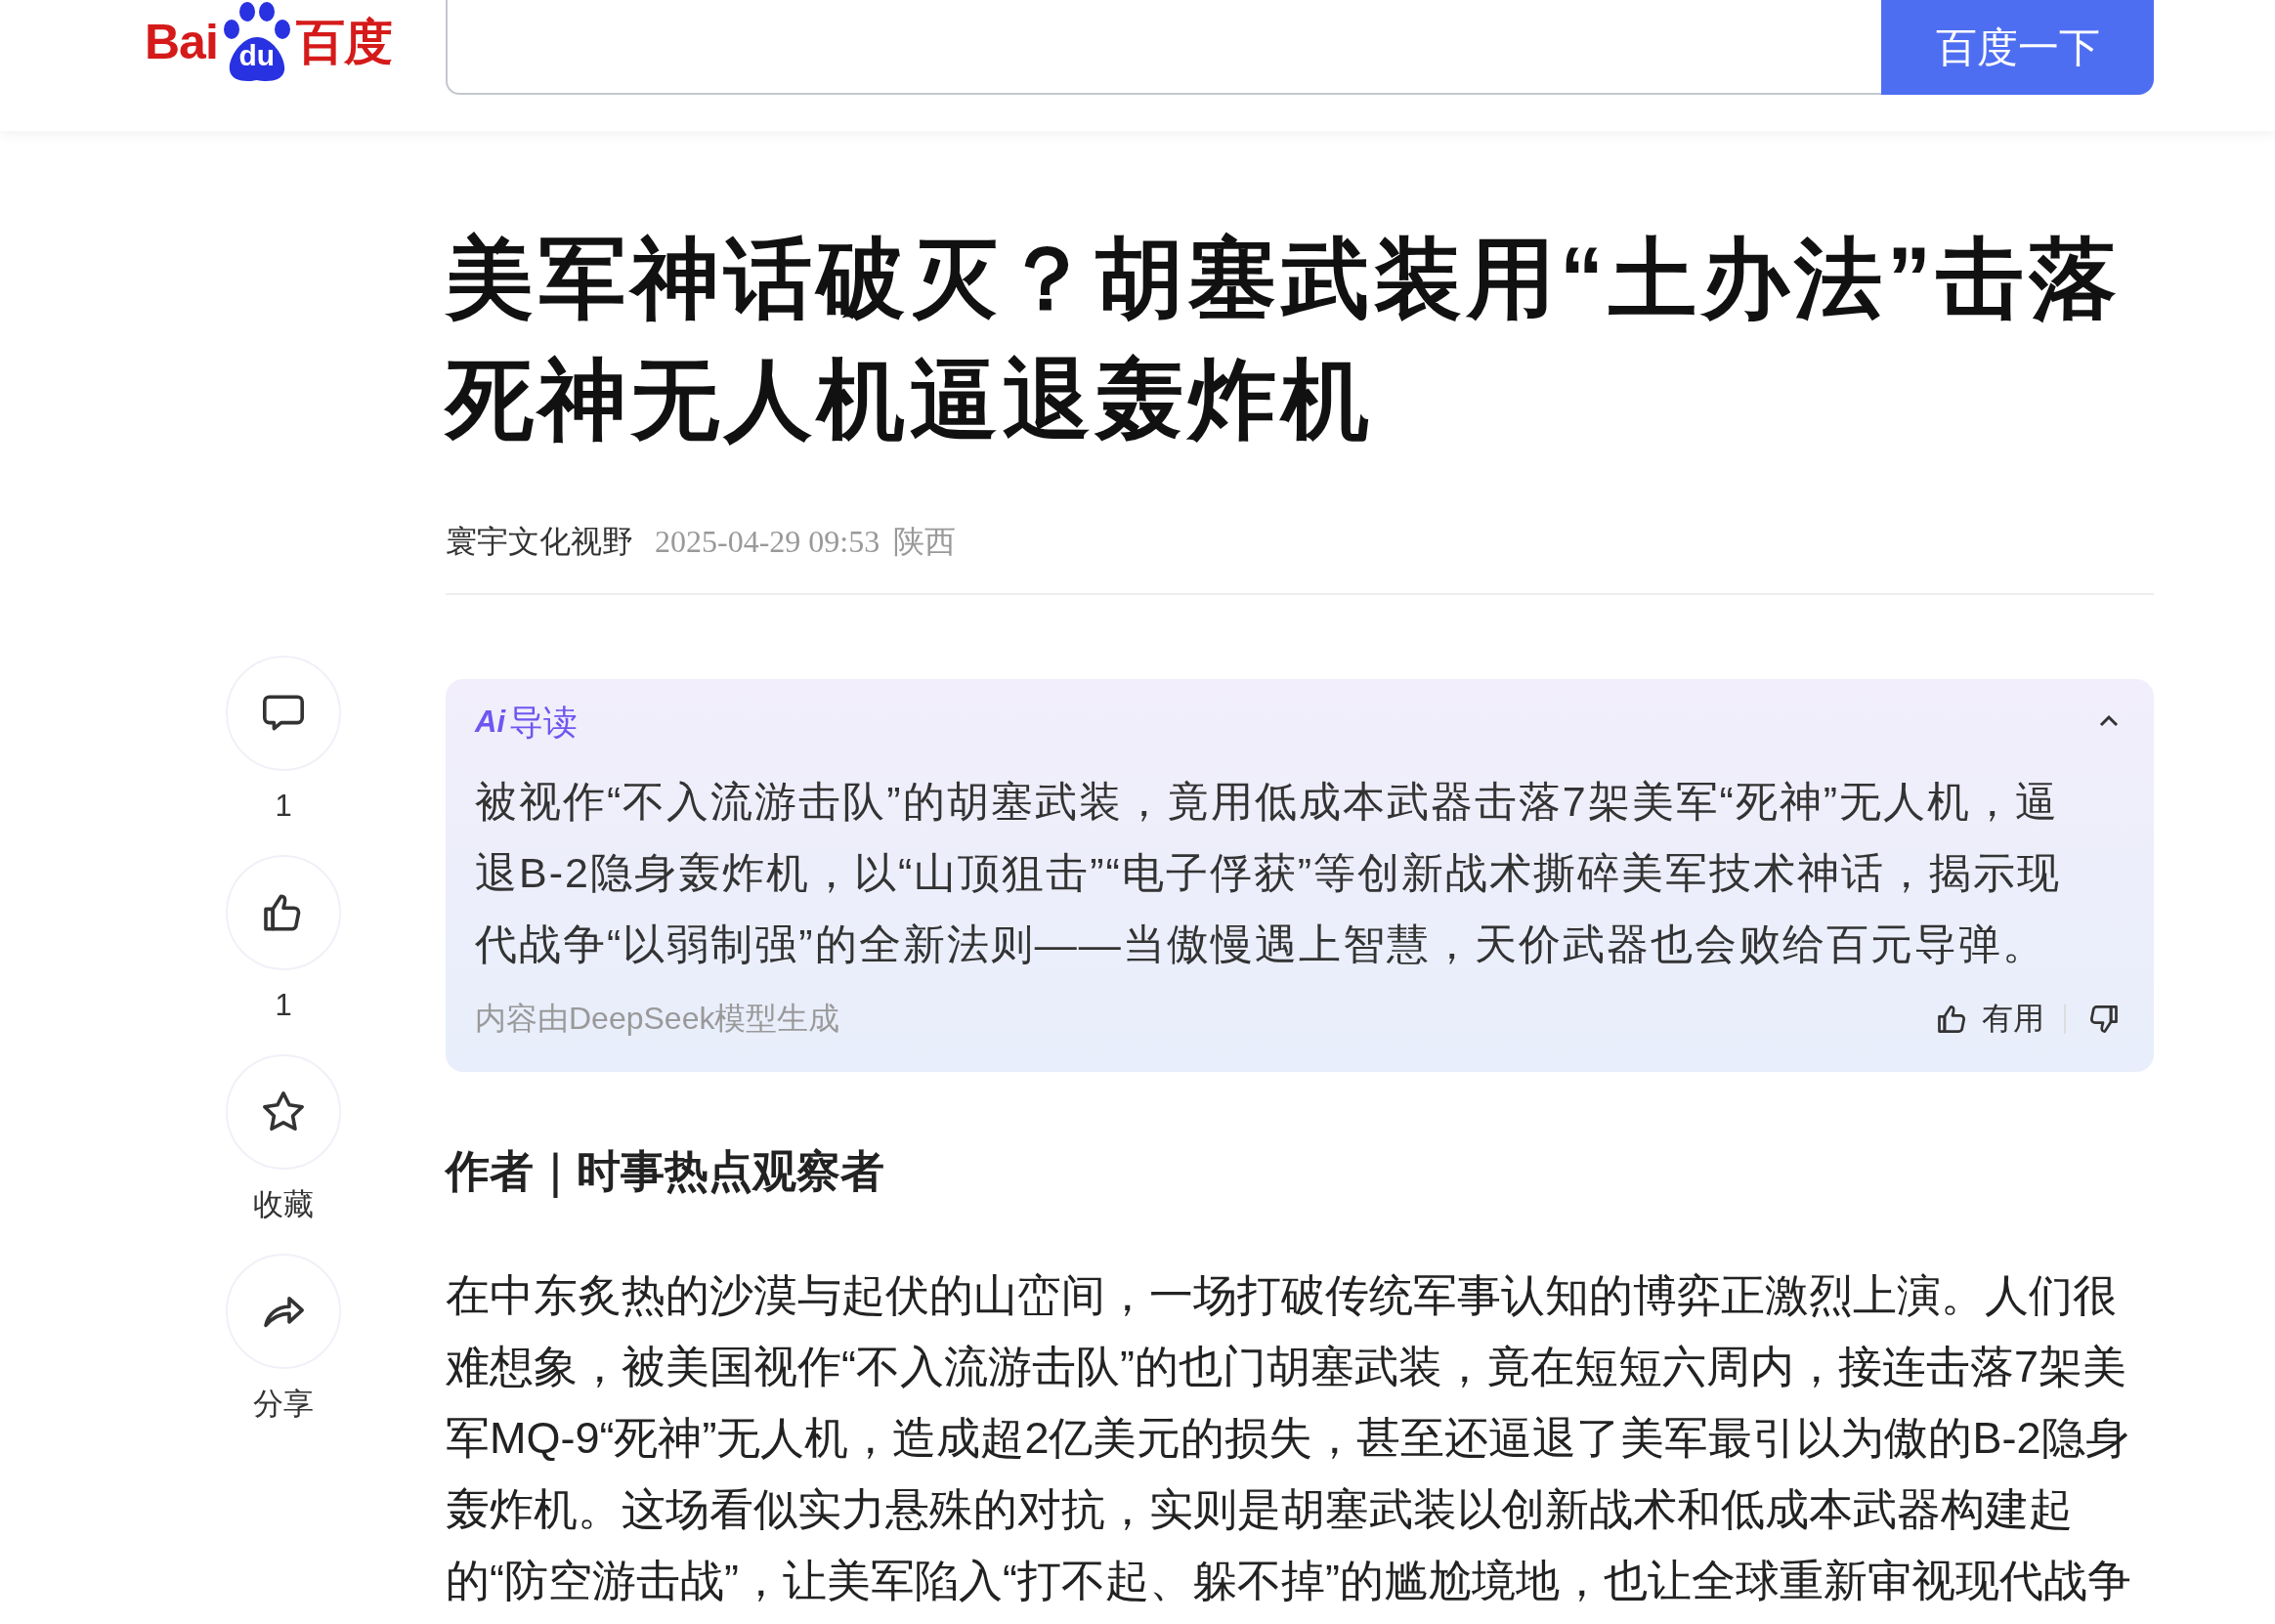 The image size is (2275, 1624). I want to click on search-field, so click(1163, 48).